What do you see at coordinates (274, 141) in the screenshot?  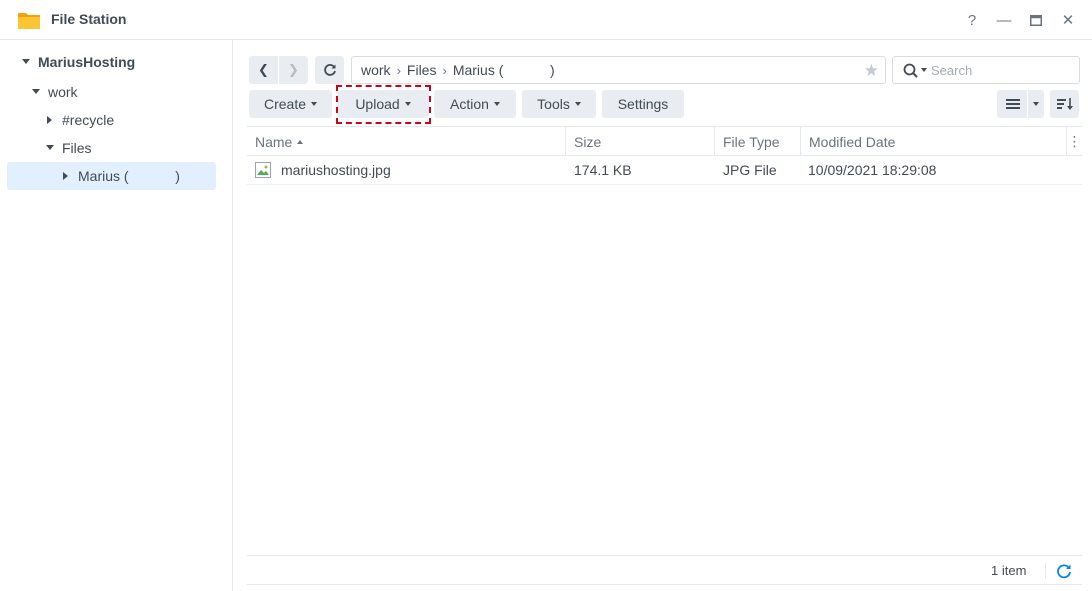 I see `column-label: Name` at bounding box center [274, 141].